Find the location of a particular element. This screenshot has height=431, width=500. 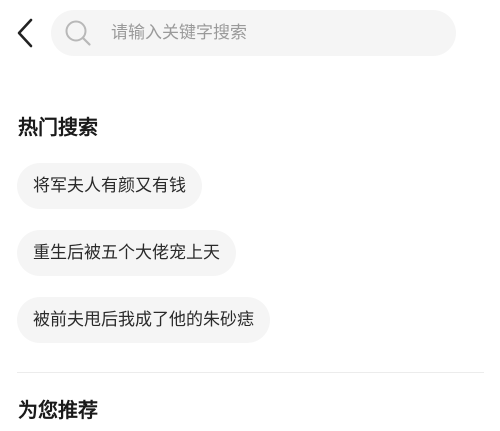

search-input is located at coordinates (276, 33).